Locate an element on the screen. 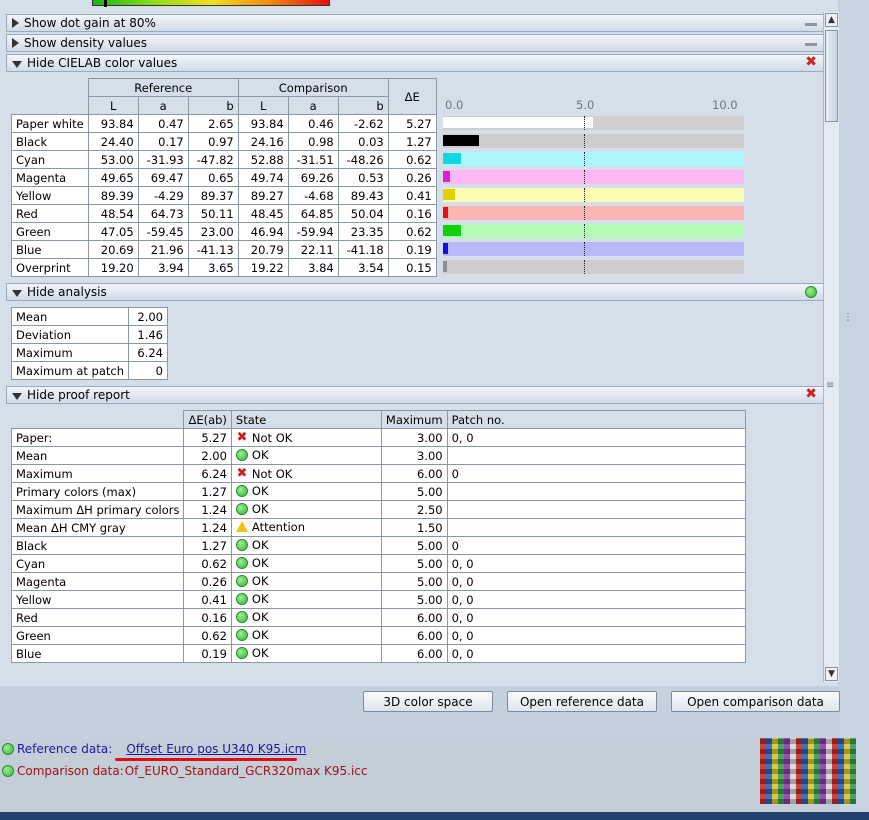 This screenshot has height=820, width=869. comparison-value: 52.88 is located at coordinates (263, 159).